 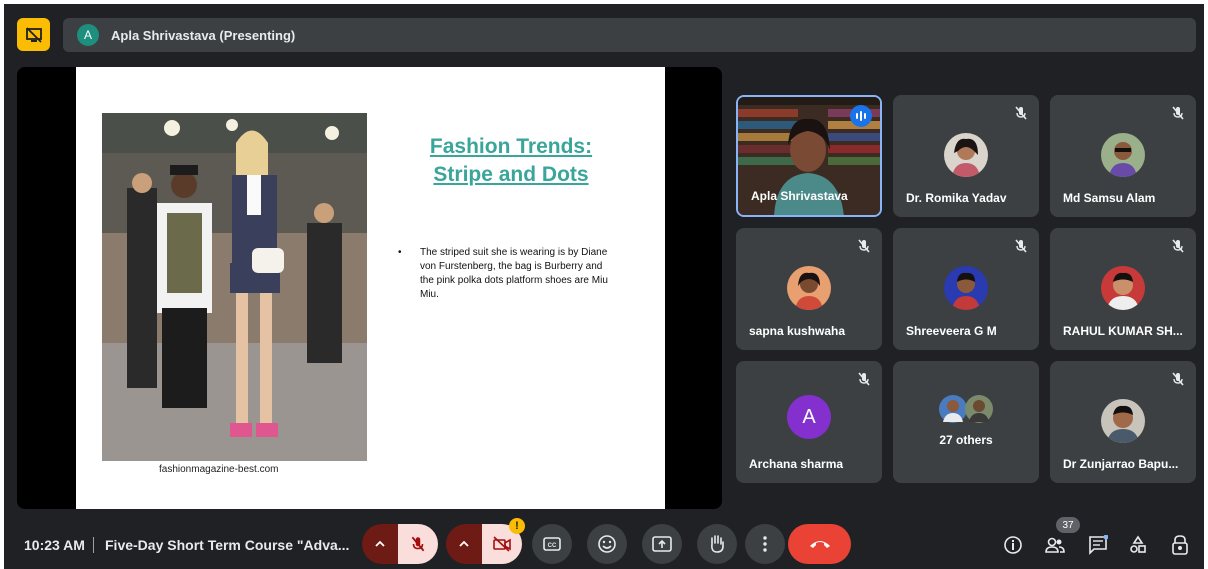 What do you see at coordinates (951, 331) in the screenshot?
I see `participant-name: Shreeveera G M` at bounding box center [951, 331].